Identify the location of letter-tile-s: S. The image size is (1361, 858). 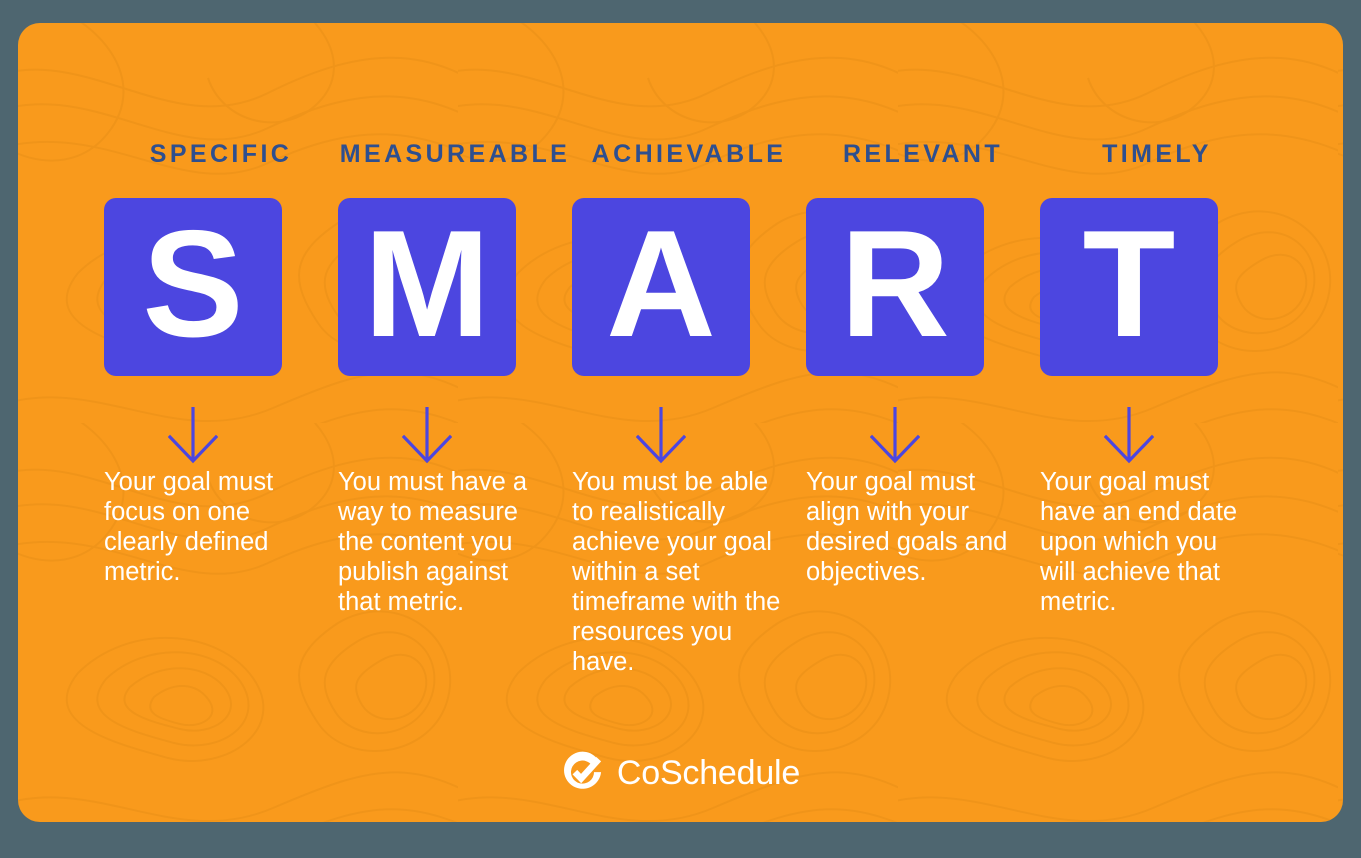
(193, 287).